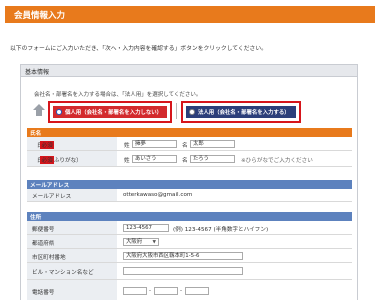  What do you see at coordinates (63, 273) in the screenshot?
I see `building-label: ビル・マンション名など` at bounding box center [63, 273].